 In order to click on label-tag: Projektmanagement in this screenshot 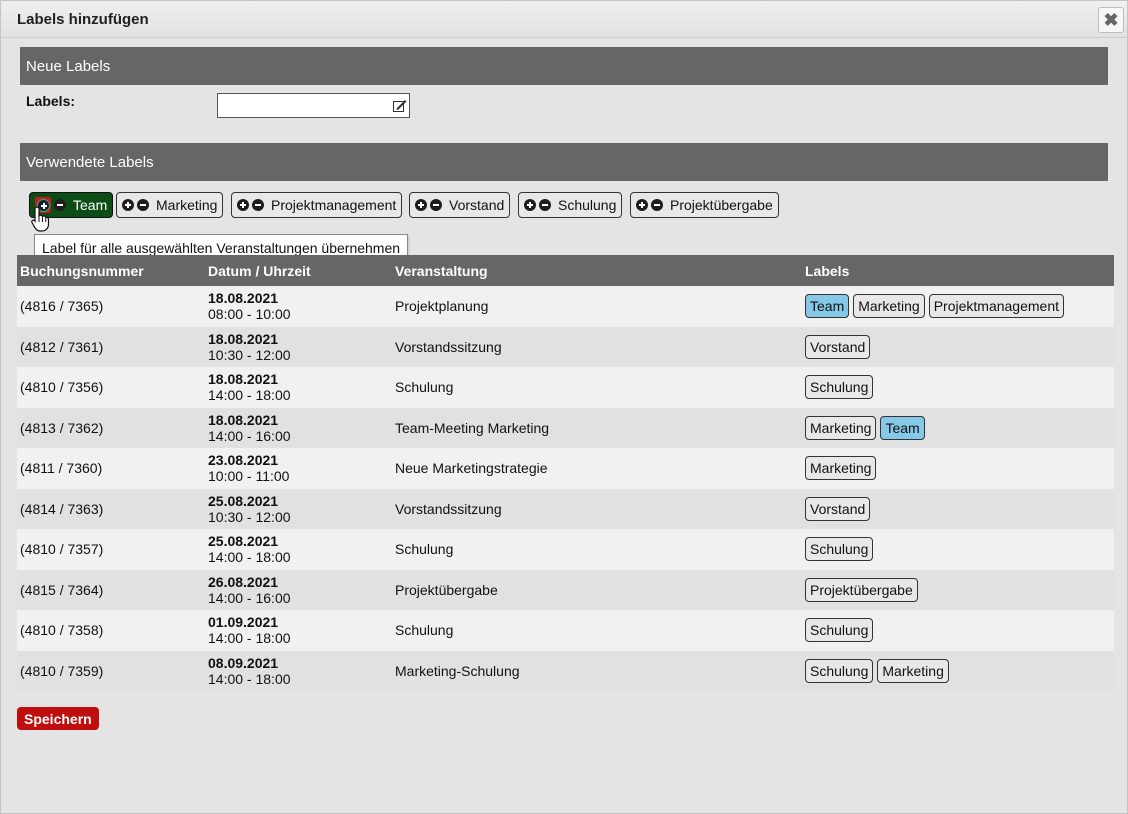, I will do `click(996, 306)`.